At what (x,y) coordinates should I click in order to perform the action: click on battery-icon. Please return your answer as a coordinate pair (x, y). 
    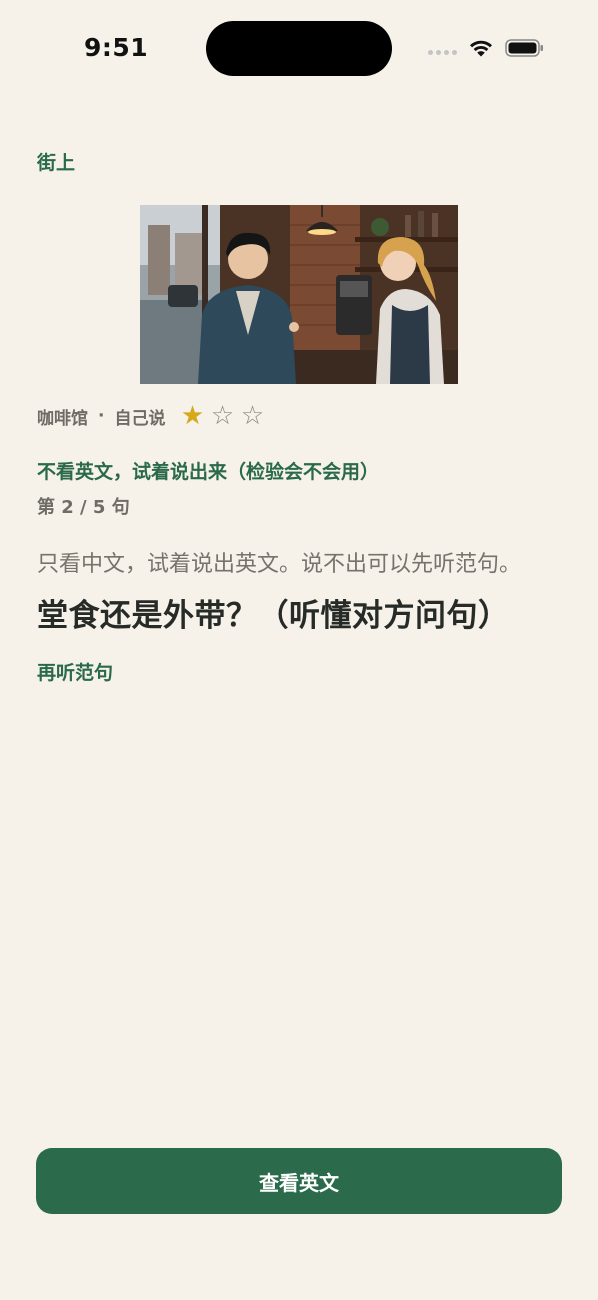
    Looking at the image, I should click on (524, 48).